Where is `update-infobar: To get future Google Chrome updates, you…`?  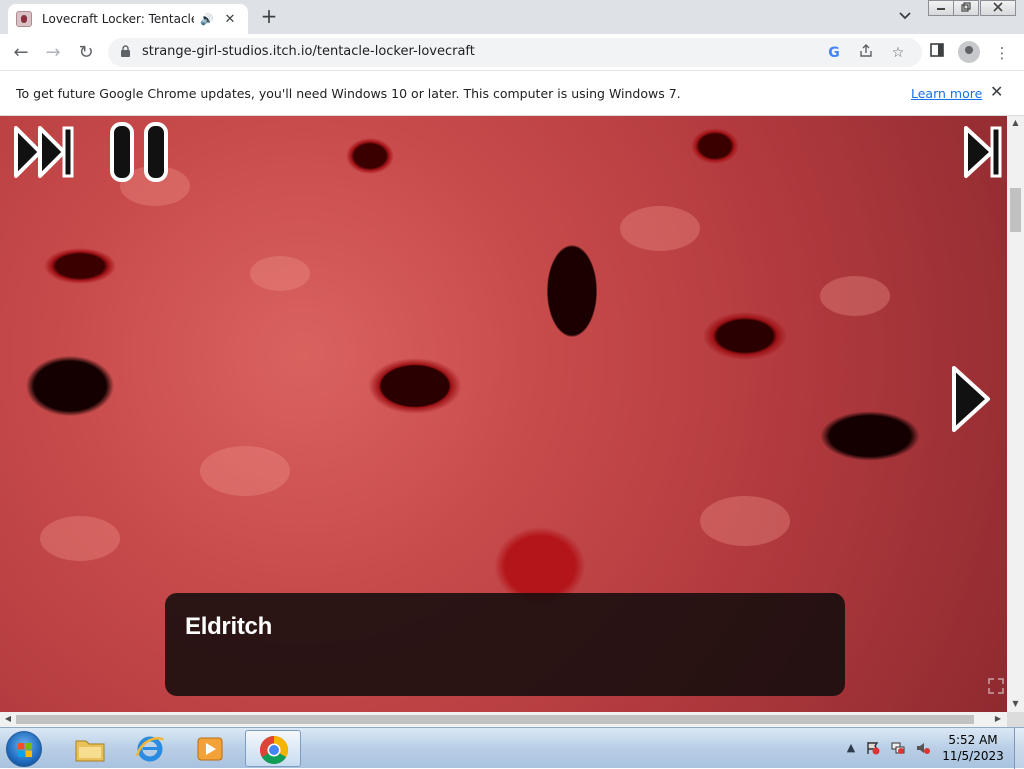 update-infobar: To get future Google Chrome updates, you… is located at coordinates (512, 93).